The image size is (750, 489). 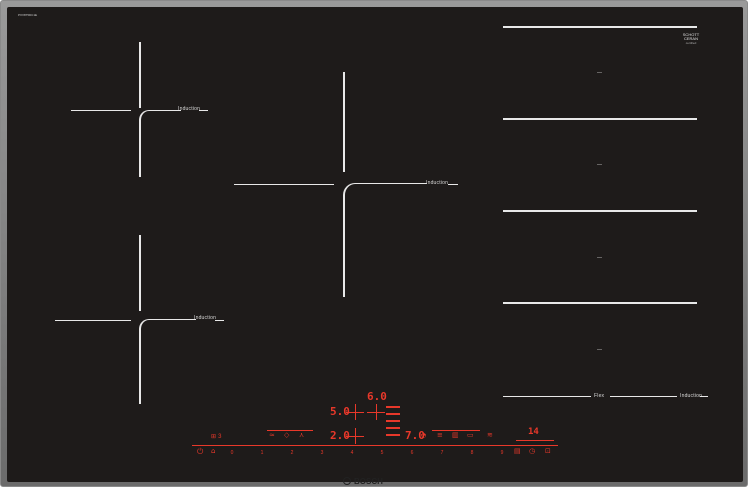 What do you see at coordinates (600, 165) in the screenshot?
I see `flex-marker-2: —` at bounding box center [600, 165].